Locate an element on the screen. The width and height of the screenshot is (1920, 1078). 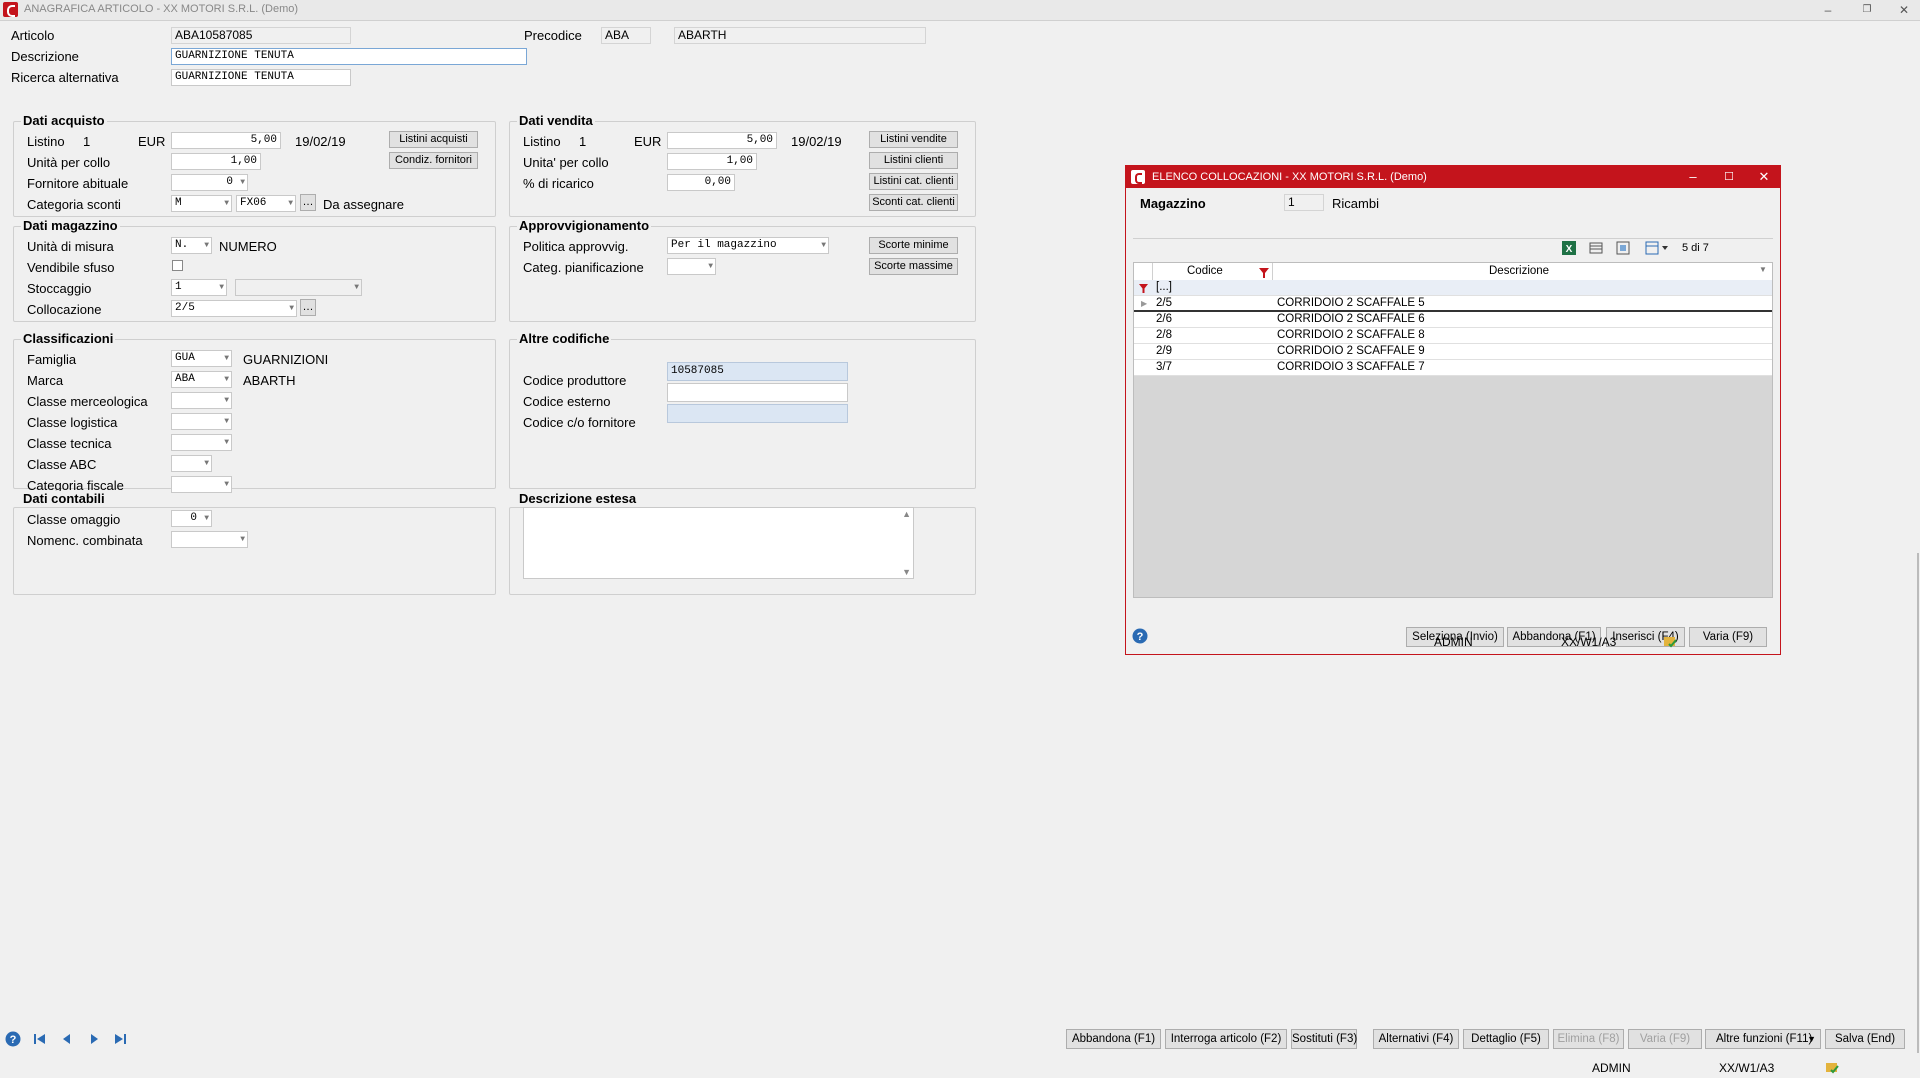
scroll-down-icon: ▼ is located at coordinates (906, 572).